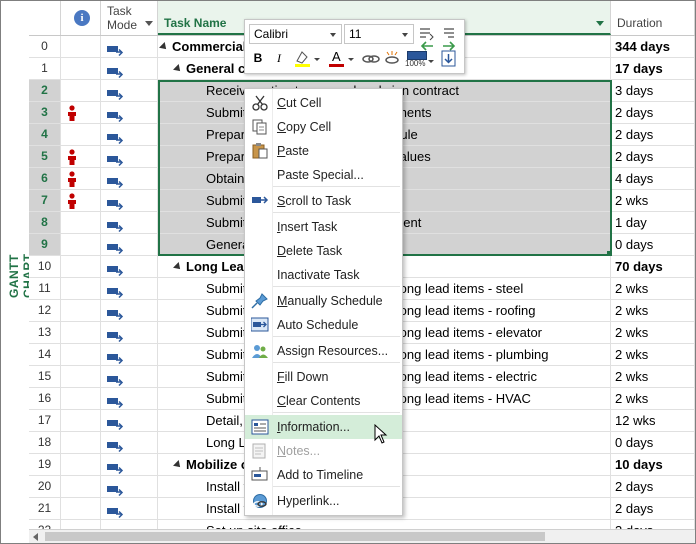  Describe the element at coordinates (45, 465) in the screenshot. I see `row-id: 19` at that location.